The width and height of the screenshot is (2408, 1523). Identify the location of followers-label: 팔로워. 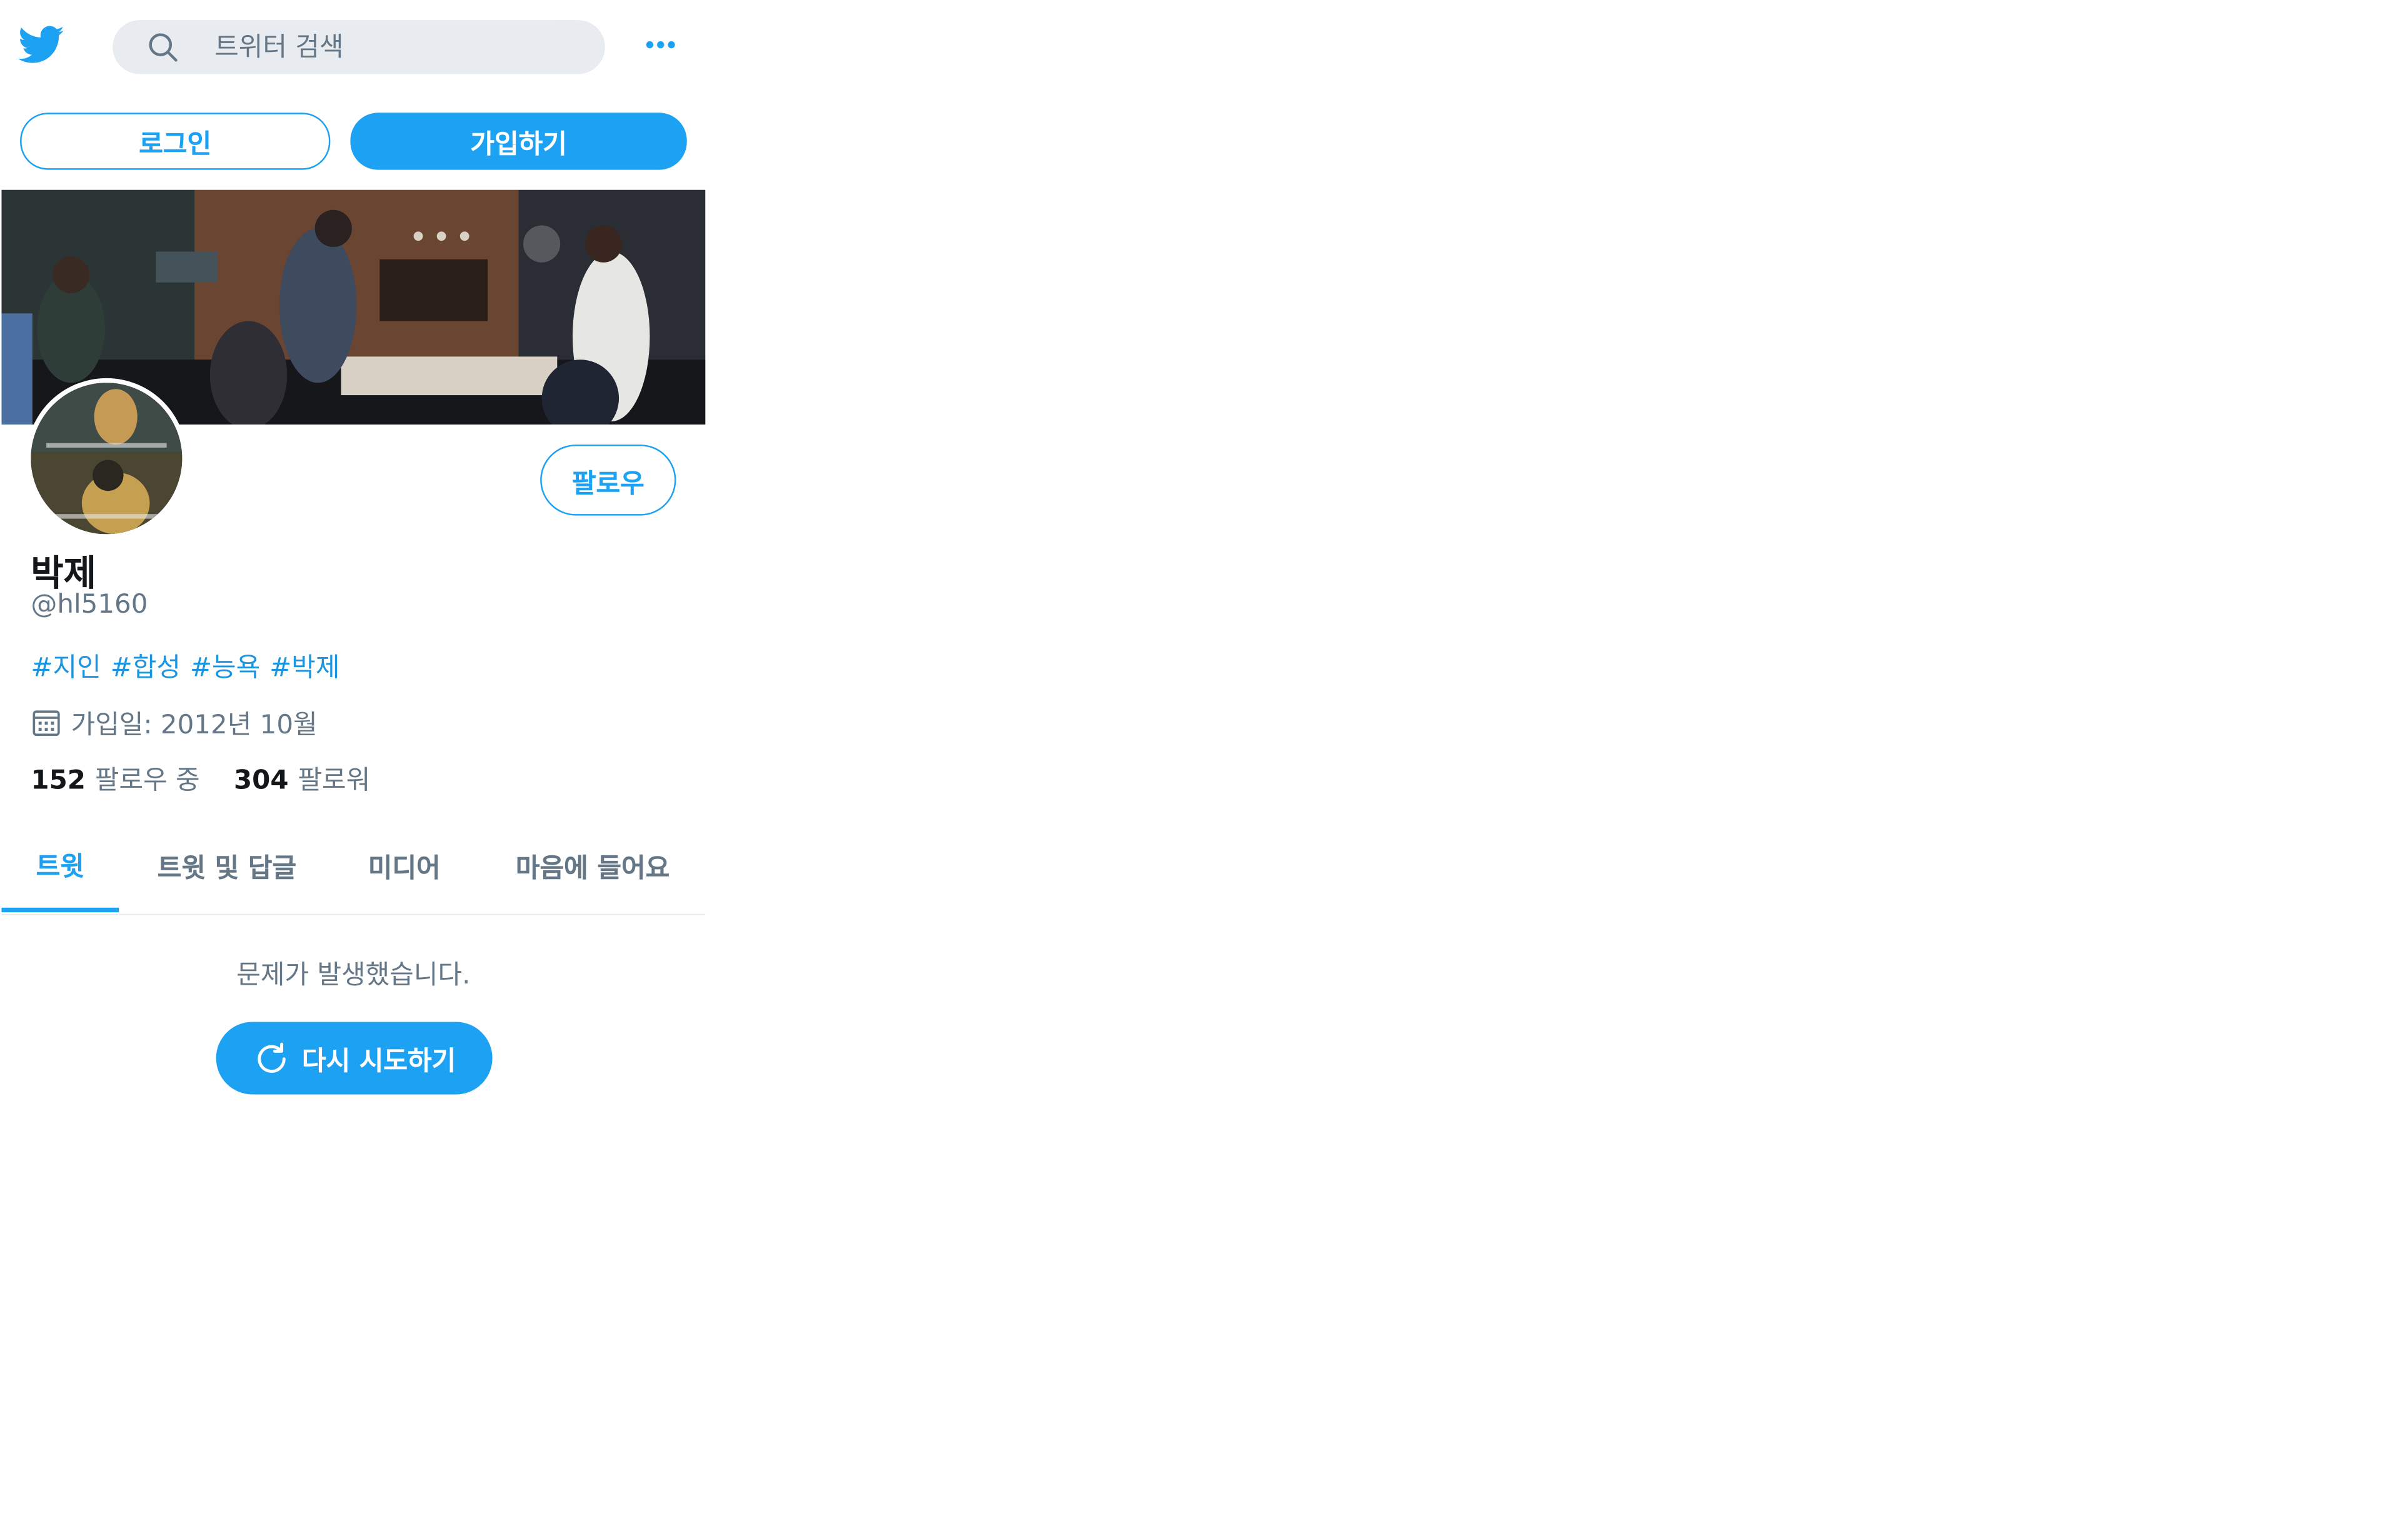
(334, 781).